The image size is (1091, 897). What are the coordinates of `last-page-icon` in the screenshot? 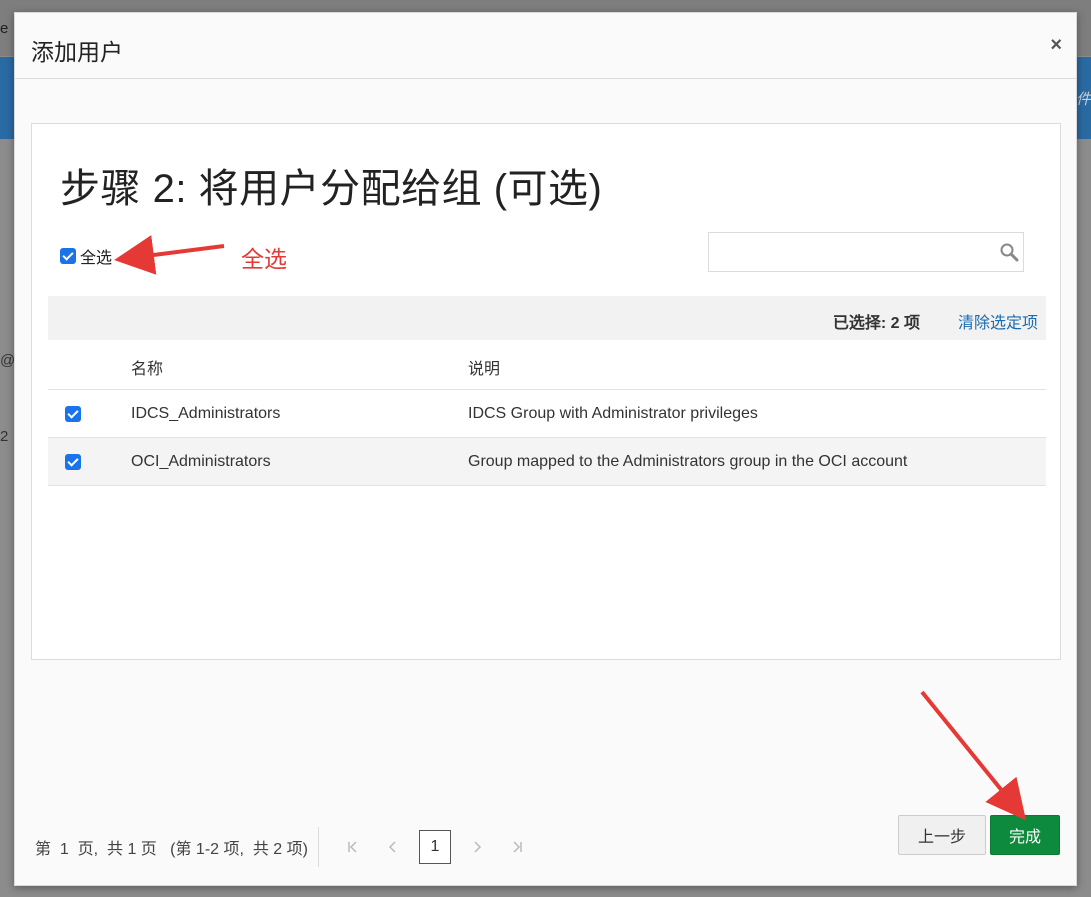 It's located at (517, 847).